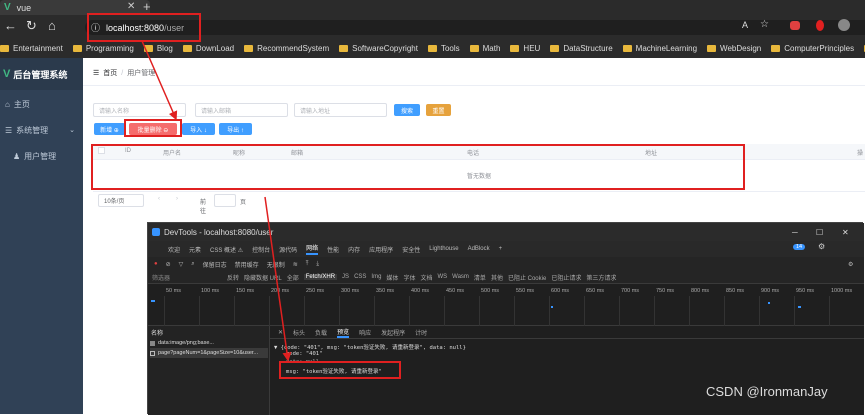 Image resolution: width=865 pixels, height=415 pixels. What do you see at coordinates (216, 201) in the screenshot?
I see `annotation-arrows` at bounding box center [216, 201].